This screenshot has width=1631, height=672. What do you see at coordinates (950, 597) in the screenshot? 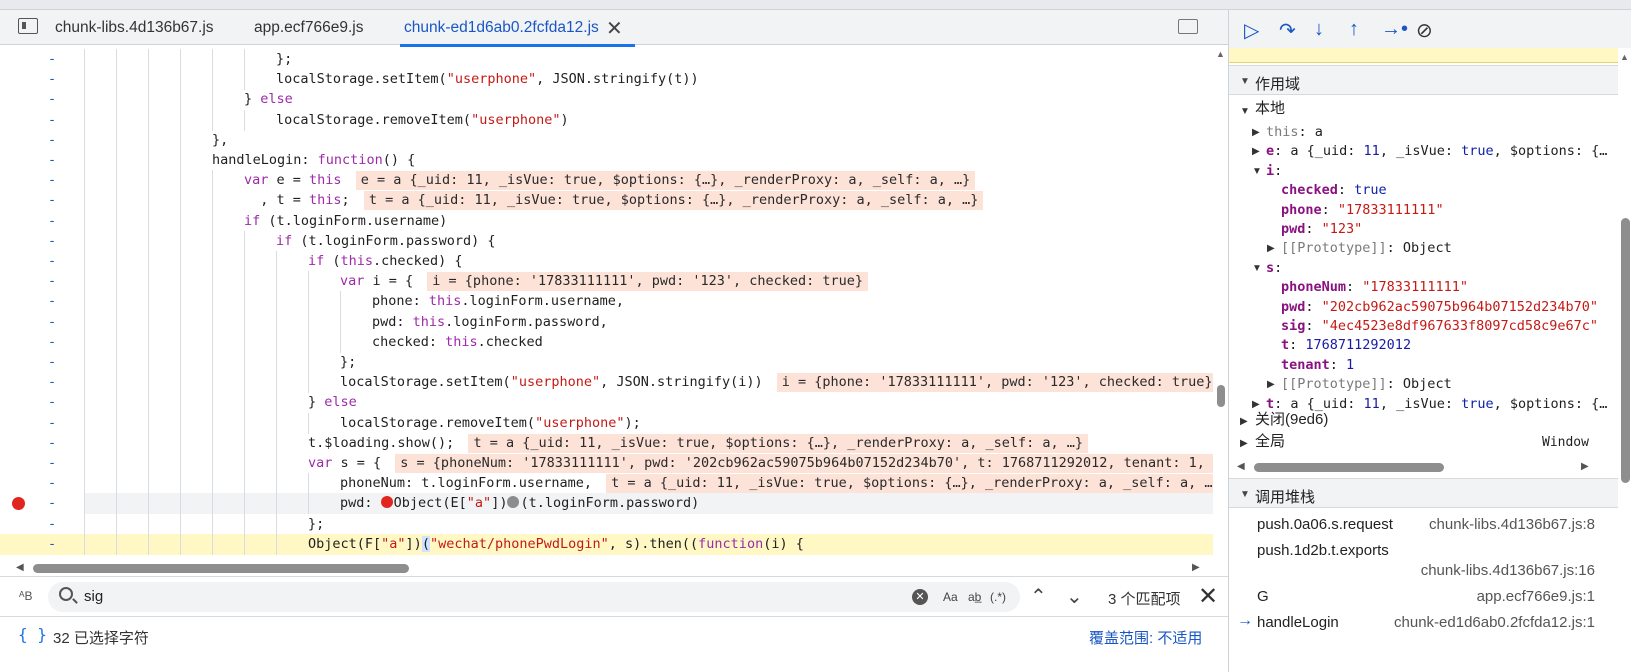
I see `match-case-button: Aa` at bounding box center [950, 597].